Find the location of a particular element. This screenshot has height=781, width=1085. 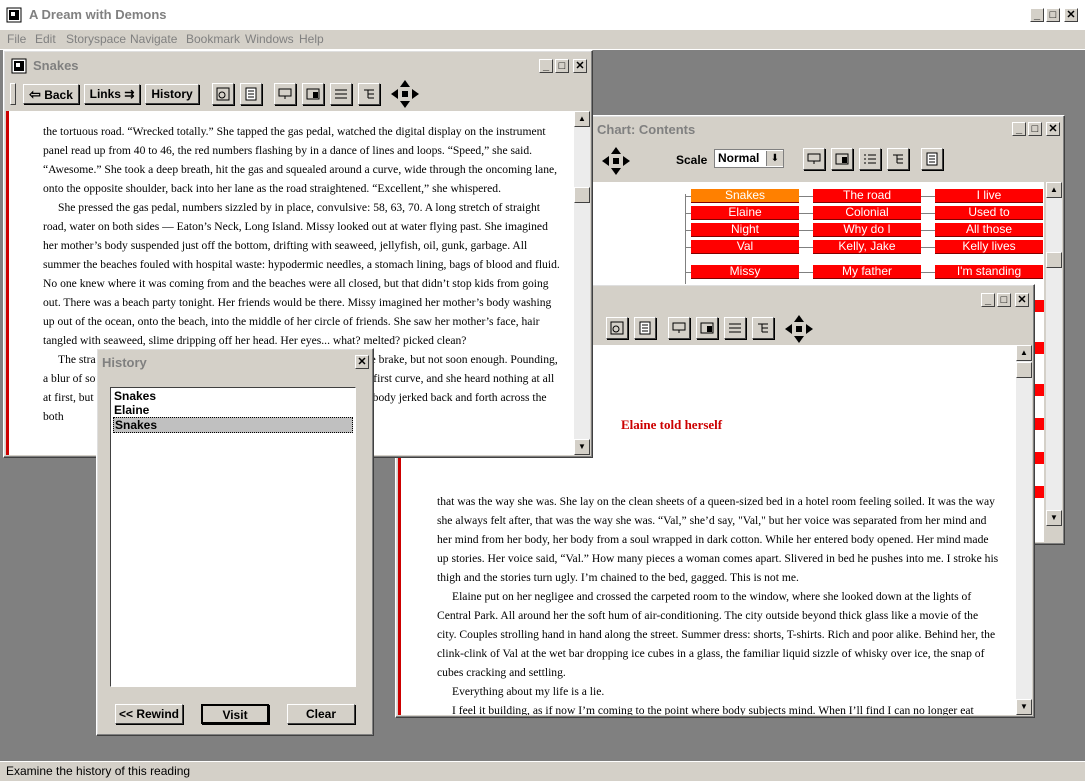

chart-maximize-button: □ is located at coordinates (1035, 129).